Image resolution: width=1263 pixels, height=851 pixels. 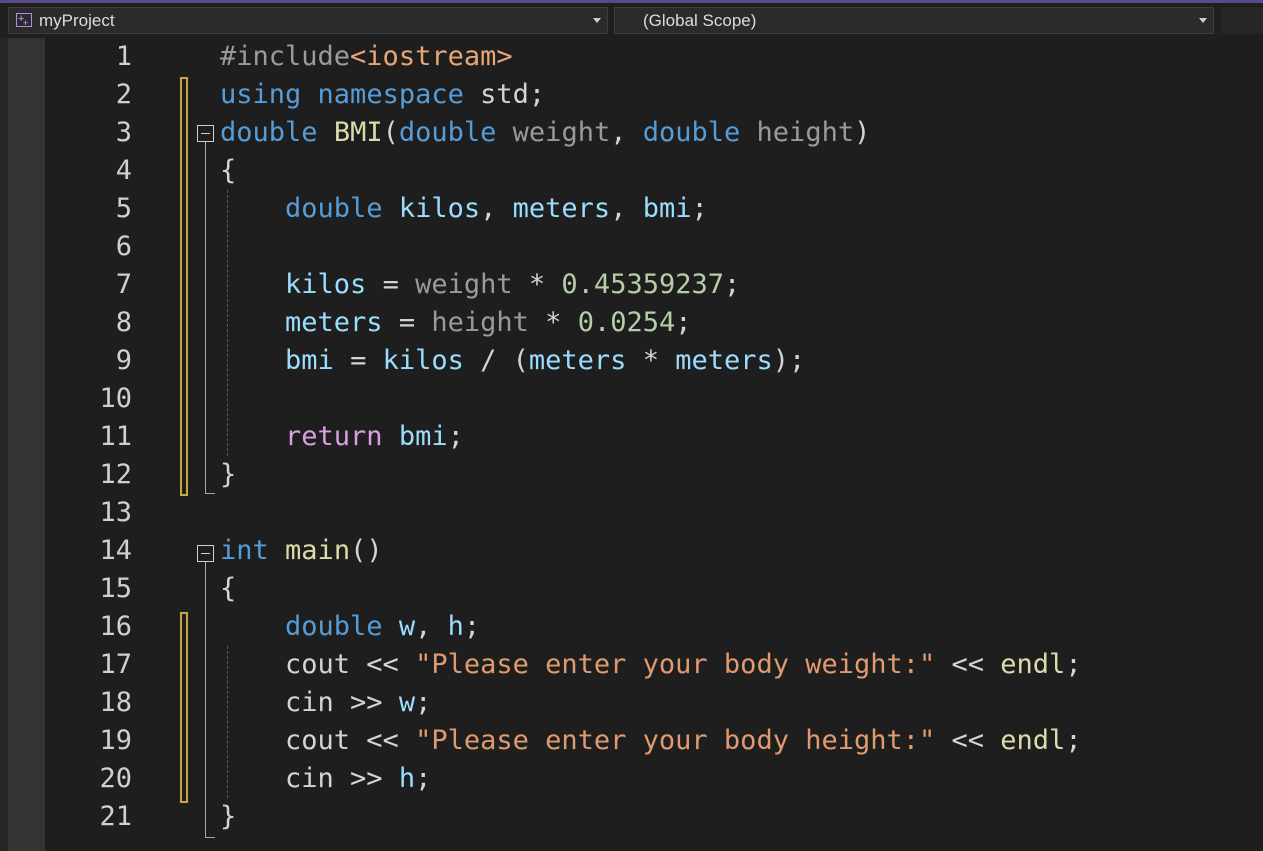 I want to click on parameter: height, so click(x=805, y=132).